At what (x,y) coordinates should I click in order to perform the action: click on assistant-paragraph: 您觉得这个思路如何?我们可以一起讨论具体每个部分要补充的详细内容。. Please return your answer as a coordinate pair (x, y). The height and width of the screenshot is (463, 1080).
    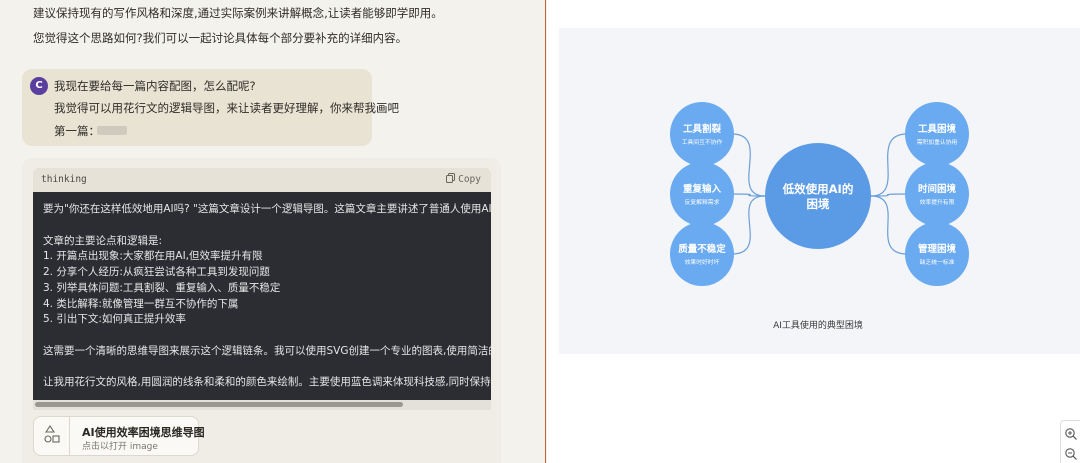
    Looking at the image, I should click on (220, 38).